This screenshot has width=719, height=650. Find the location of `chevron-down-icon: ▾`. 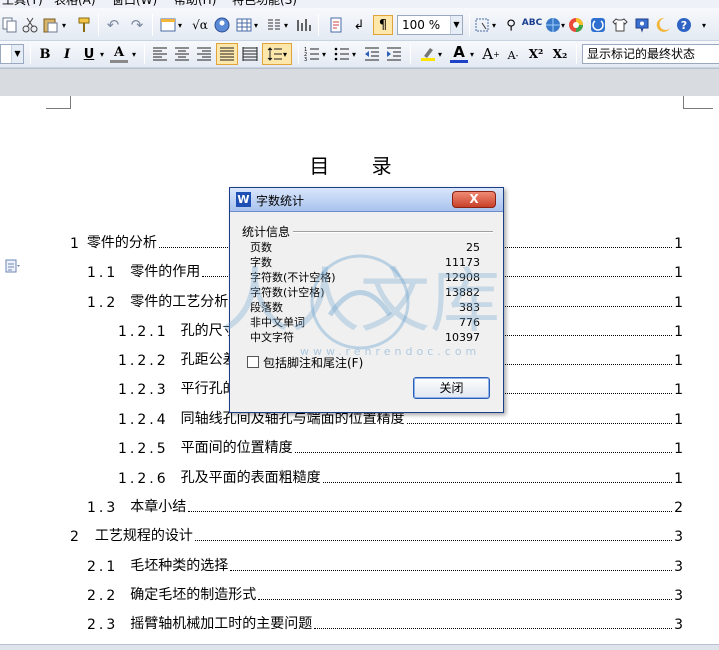

chevron-down-icon: ▾ is located at coordinates (284, 54).